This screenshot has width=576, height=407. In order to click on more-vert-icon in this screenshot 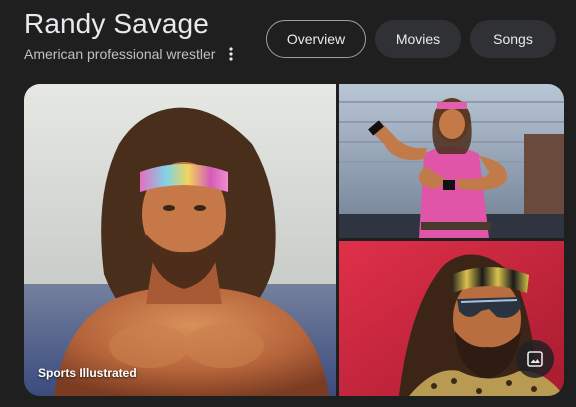, I will do `click(231, 54)`.